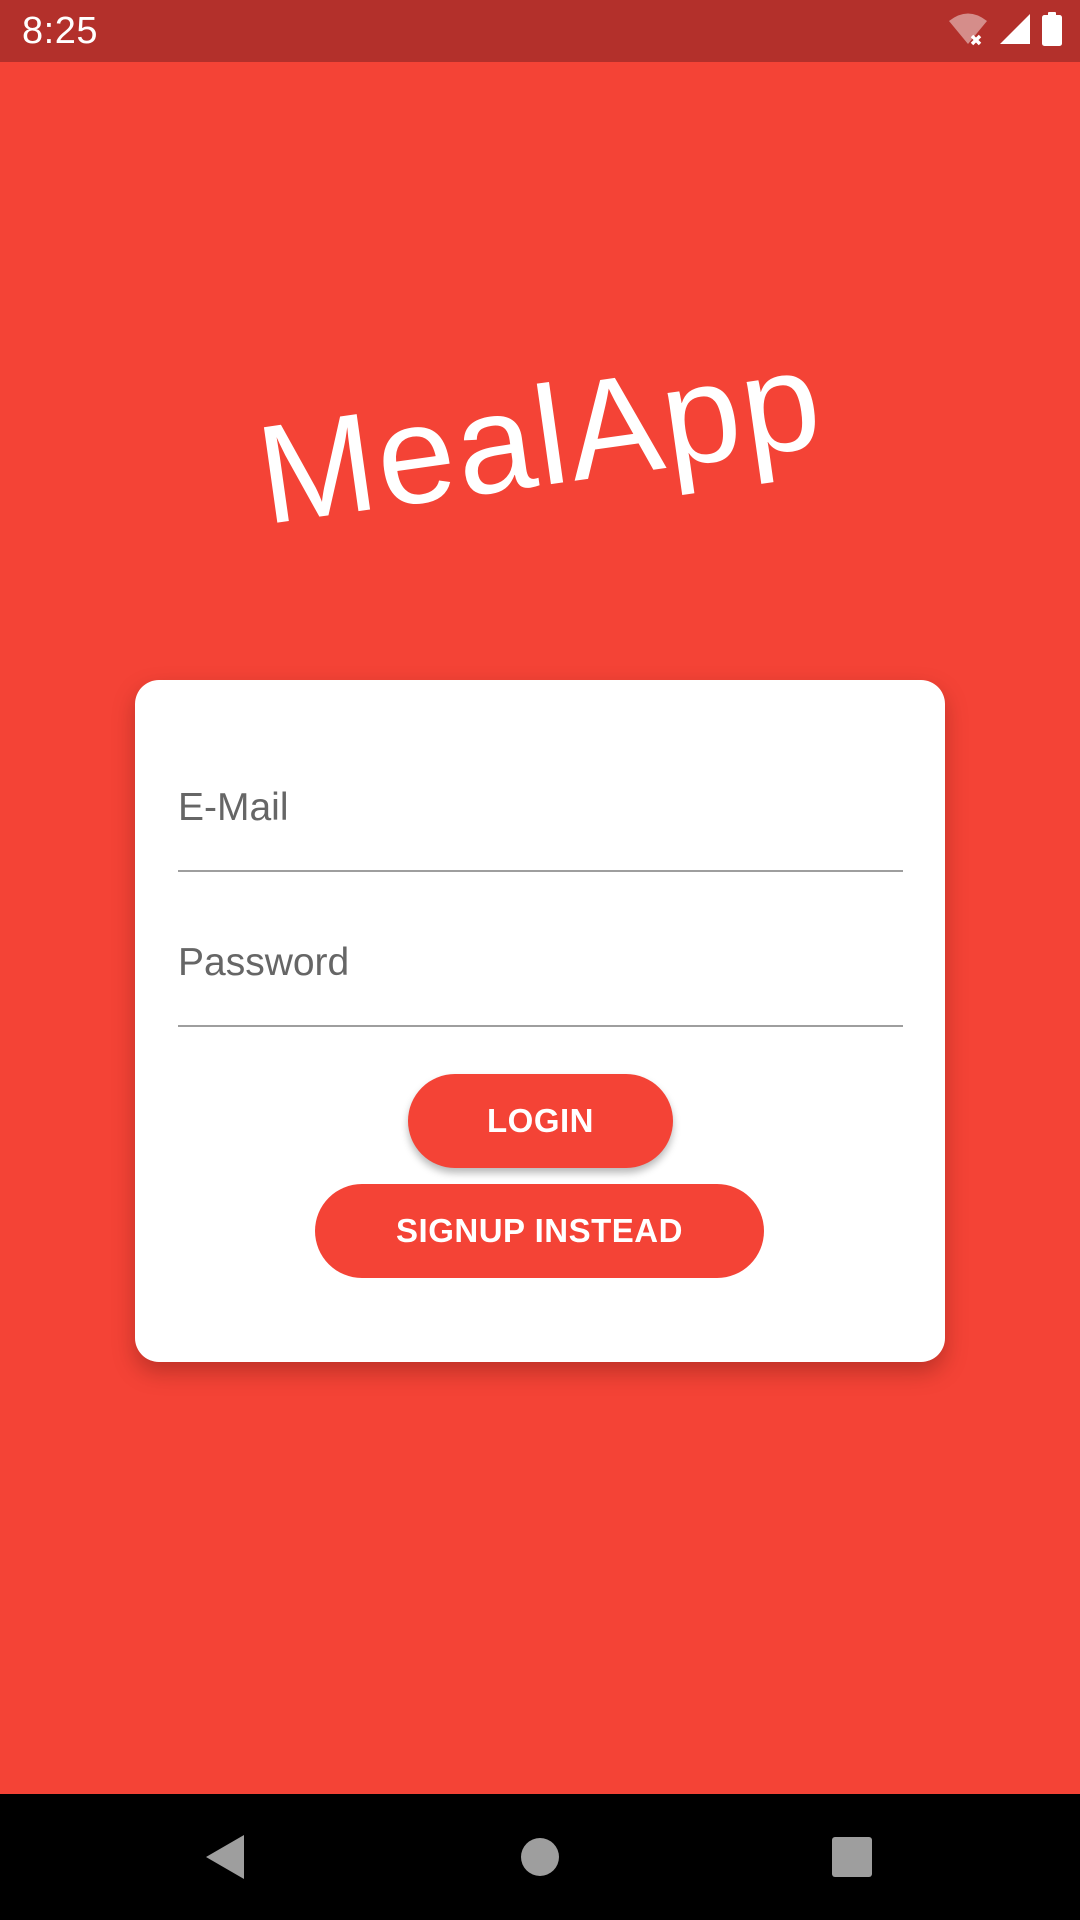 This screenshot has width=1080, height=1920. Describe the element at coordinates (968, 31) in the screenshot. I see `wifi-off-icon` at that location.